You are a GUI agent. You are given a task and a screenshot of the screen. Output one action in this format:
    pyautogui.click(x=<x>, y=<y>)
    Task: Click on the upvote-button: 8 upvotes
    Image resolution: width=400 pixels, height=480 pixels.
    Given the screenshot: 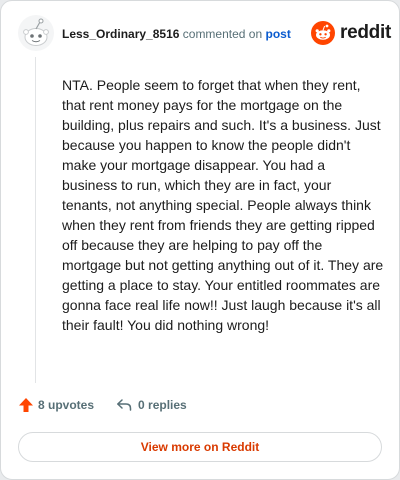 What is the action you would take?
    pyautogui.click(x=56, y=405)
    